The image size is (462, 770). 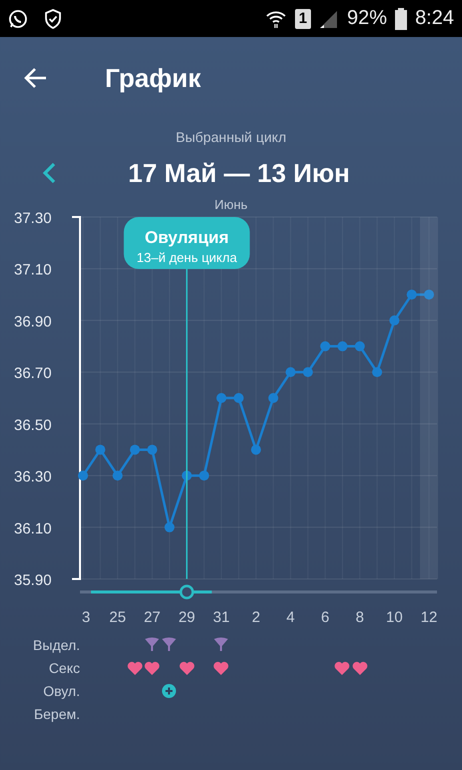 I want to click on y-tick-label: 37.10, so click(x=33, y=270).